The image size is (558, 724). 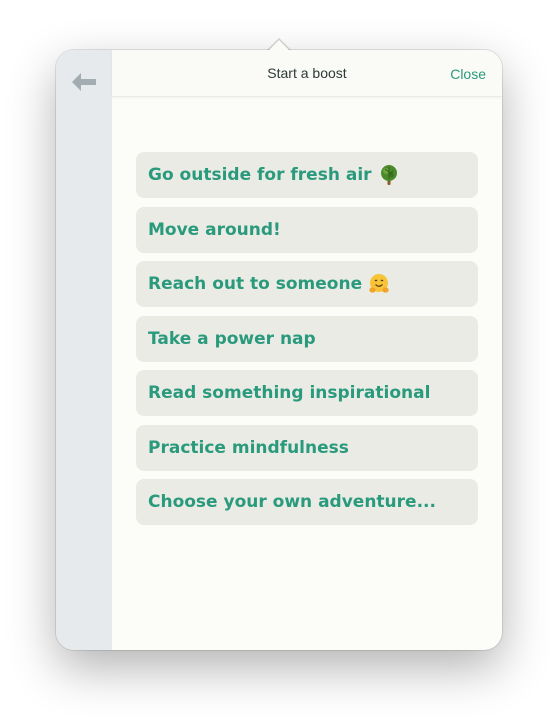 I want to click on sidebar, so click(x=84, y=350).